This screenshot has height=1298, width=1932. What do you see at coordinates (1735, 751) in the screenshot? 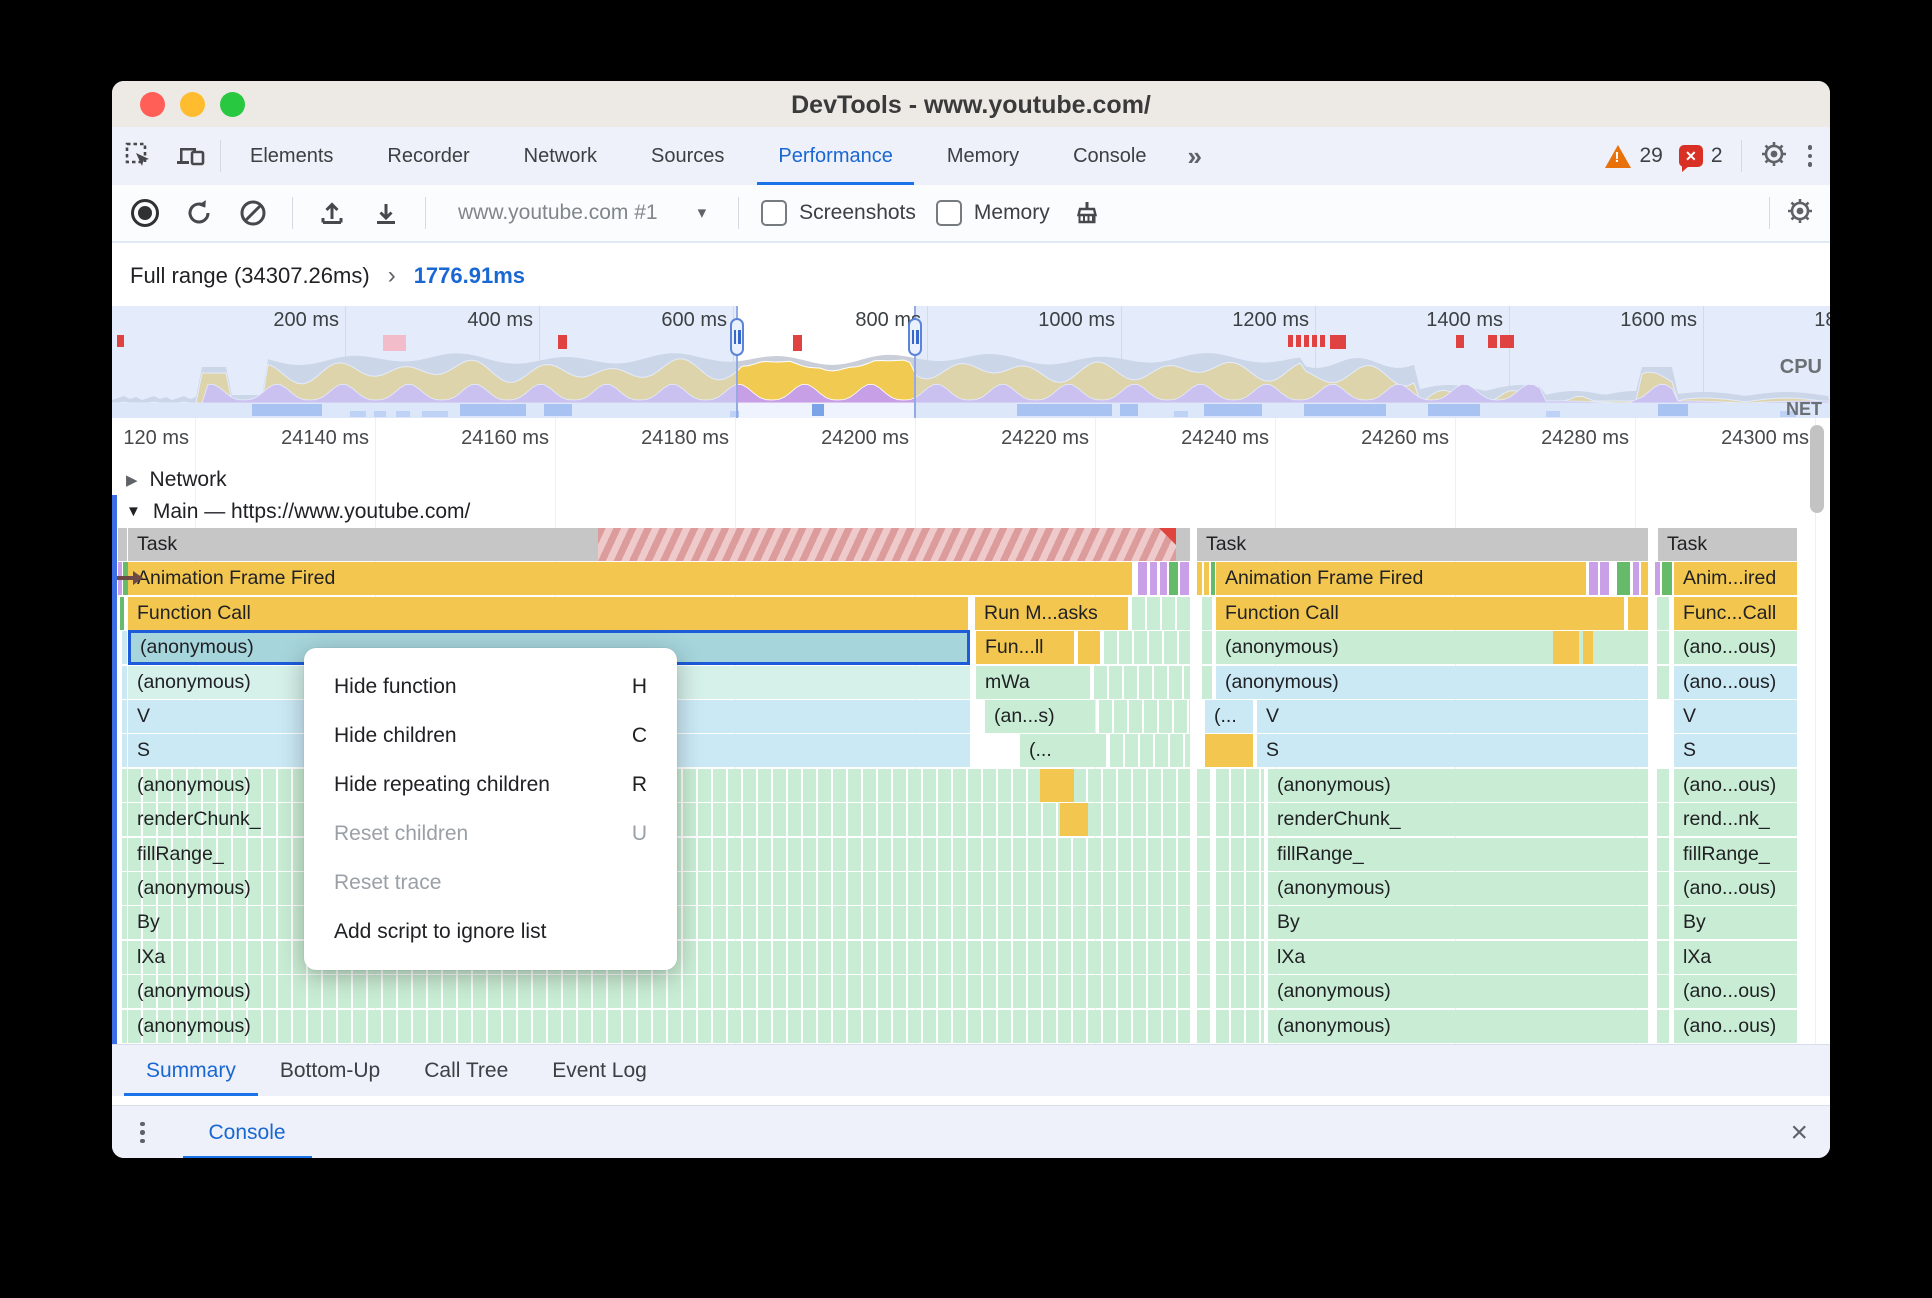
I see `flame-bar-s: S` at bounding box center [1735, 751].